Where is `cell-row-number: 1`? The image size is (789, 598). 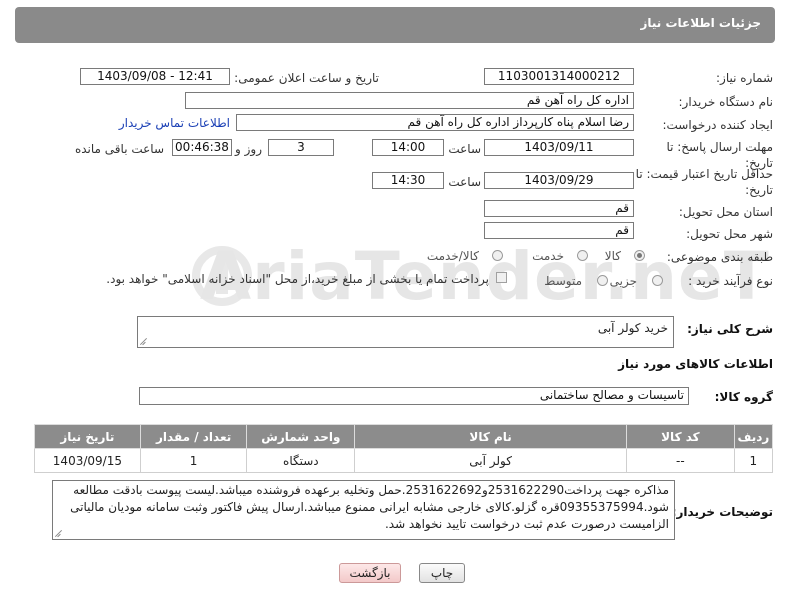
cell-row-number: 1 is located at coordinates (753, 460).